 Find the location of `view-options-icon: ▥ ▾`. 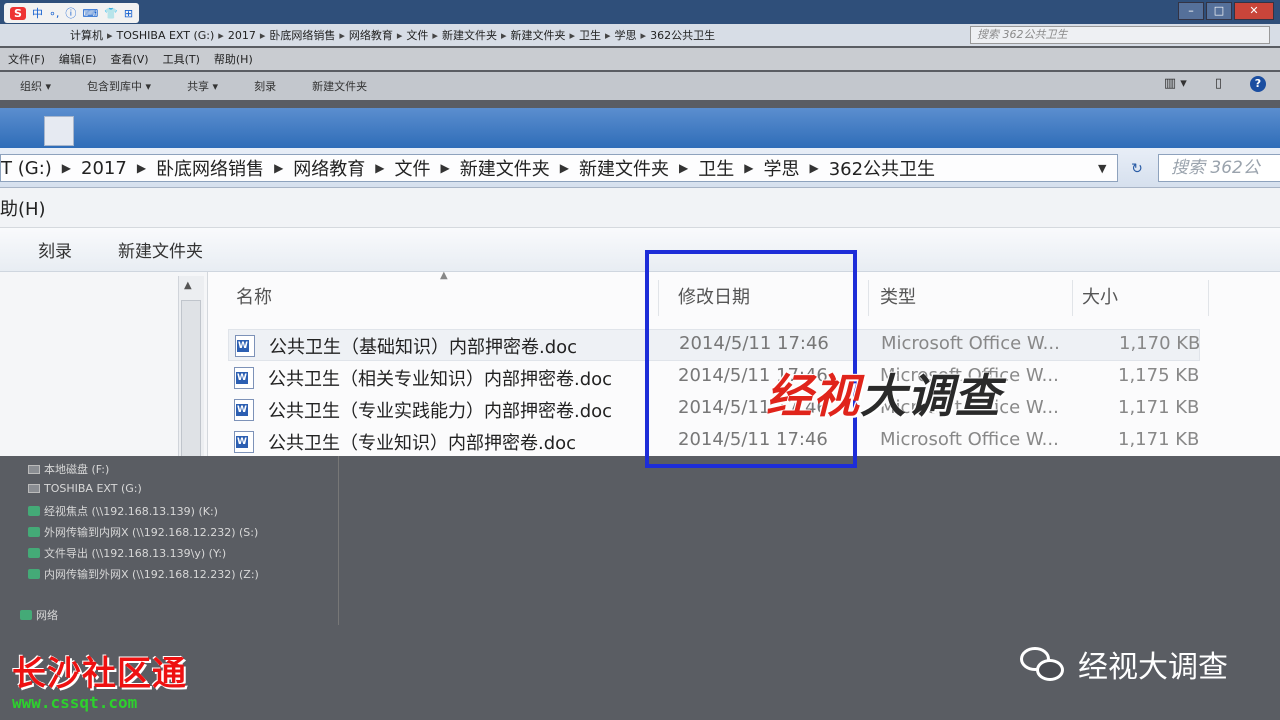

view-options-icon: ▥ ▾ is located at coordinates (1175, 84).